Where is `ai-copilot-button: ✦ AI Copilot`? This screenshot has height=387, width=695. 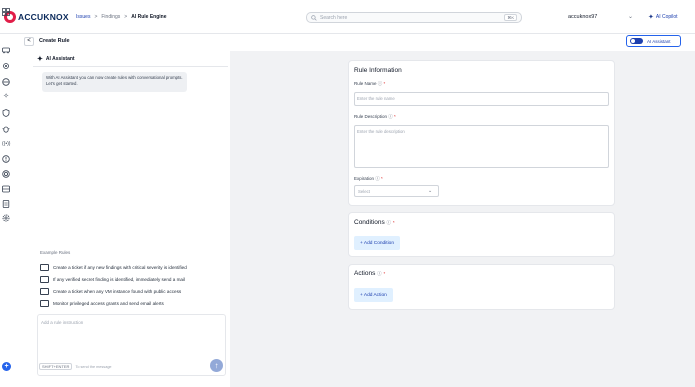
ai-copilot-button: ✦ AI Copilot is located at coordinates (663, 17).